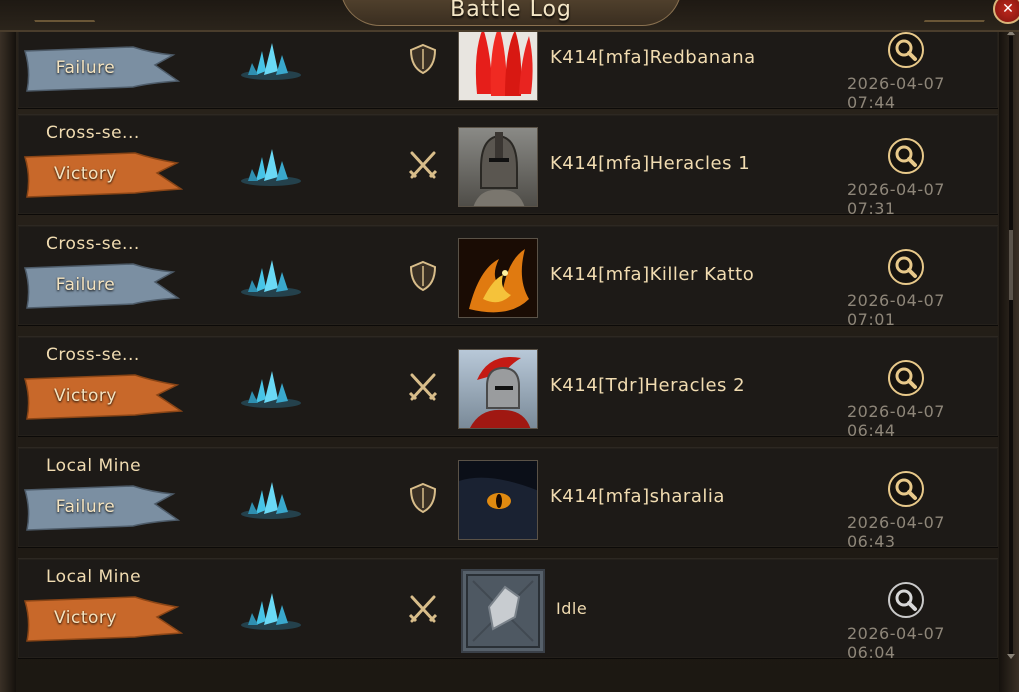 The height and width of the screenshot is (692, 1019). Describe the element at coordinates (1011, 656) in the screenshot. I see `scroll-down-icon` at that location.